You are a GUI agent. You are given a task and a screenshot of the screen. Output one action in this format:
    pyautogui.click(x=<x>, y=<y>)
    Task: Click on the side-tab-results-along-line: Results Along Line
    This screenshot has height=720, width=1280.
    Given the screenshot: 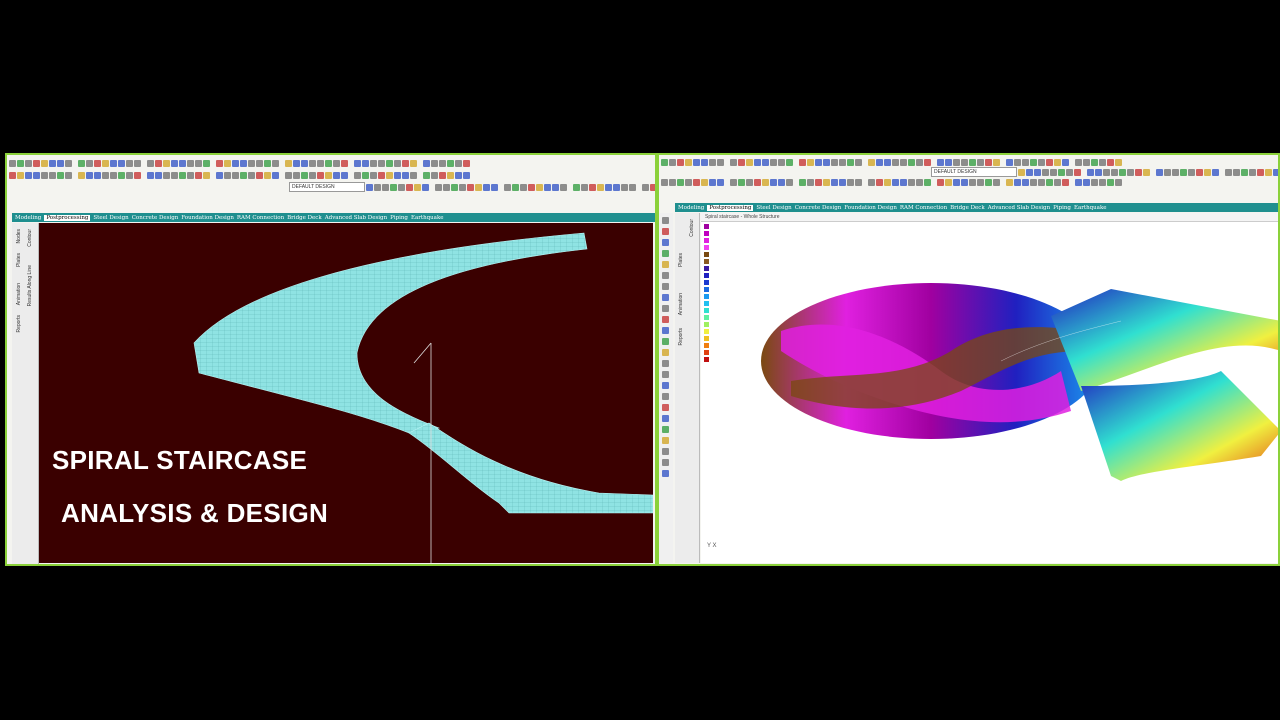 What is the action you would take?
    pyautogui.click(x=30, y=285)
    